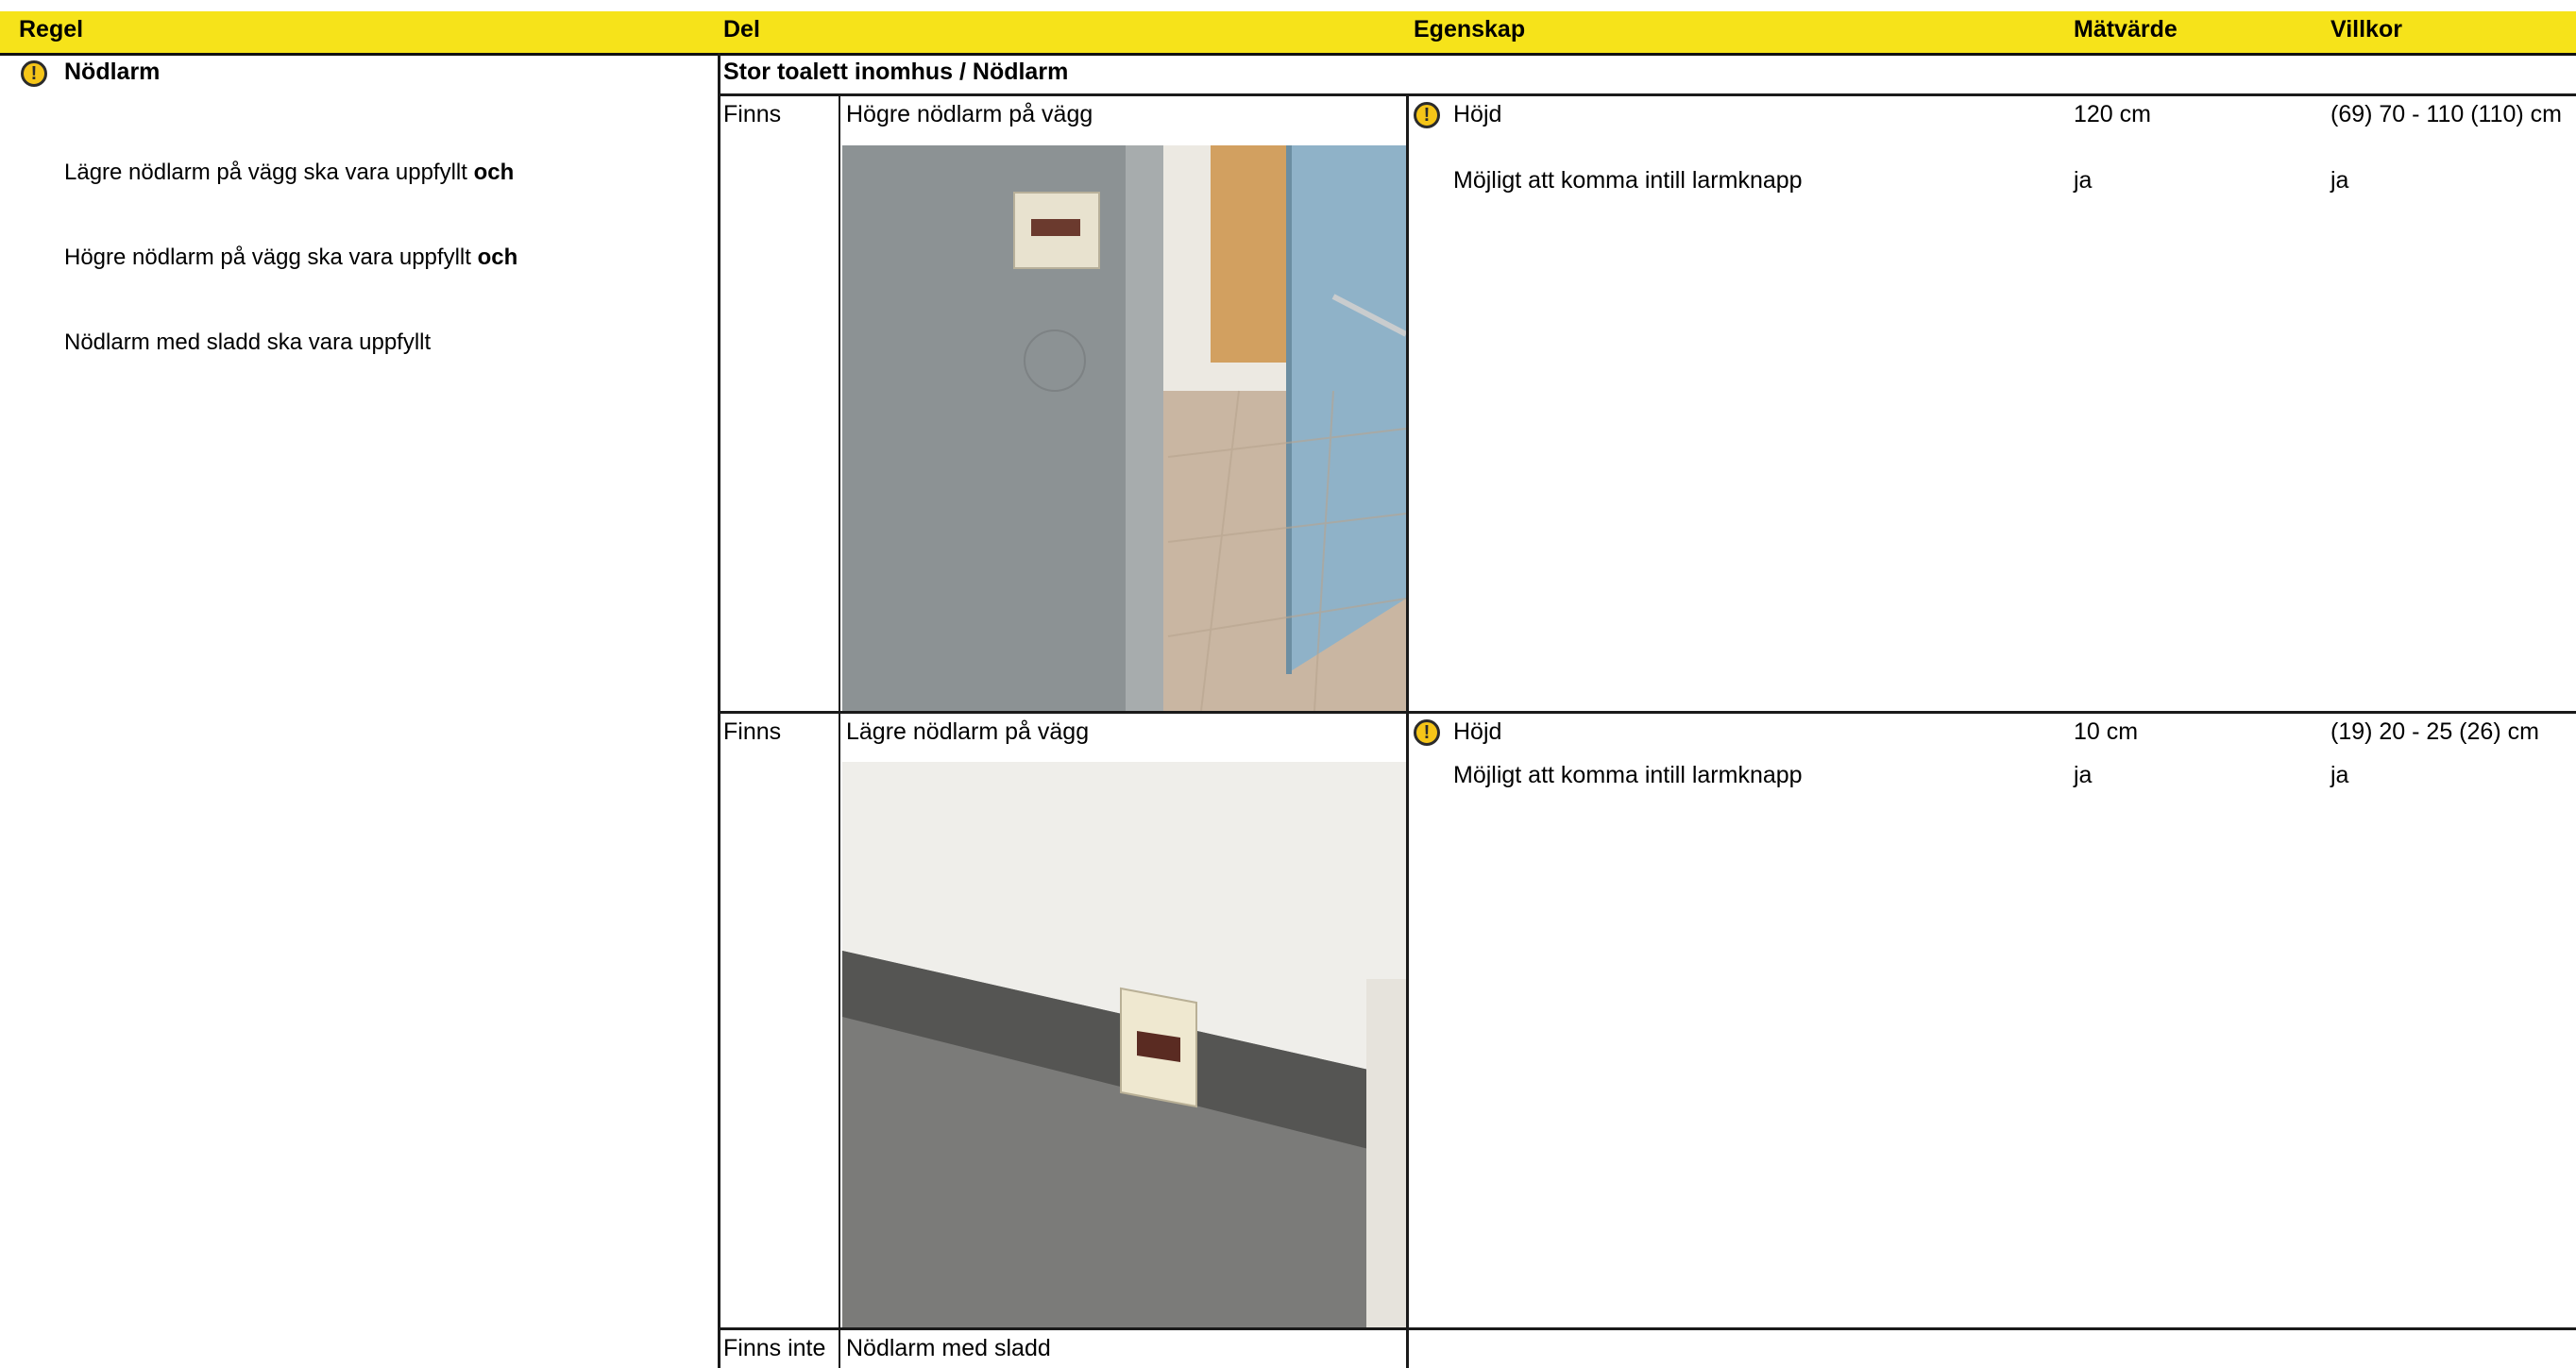  I want to click on property-condition: (69) 70 - 110 (110) cm, so click(2446, 114).